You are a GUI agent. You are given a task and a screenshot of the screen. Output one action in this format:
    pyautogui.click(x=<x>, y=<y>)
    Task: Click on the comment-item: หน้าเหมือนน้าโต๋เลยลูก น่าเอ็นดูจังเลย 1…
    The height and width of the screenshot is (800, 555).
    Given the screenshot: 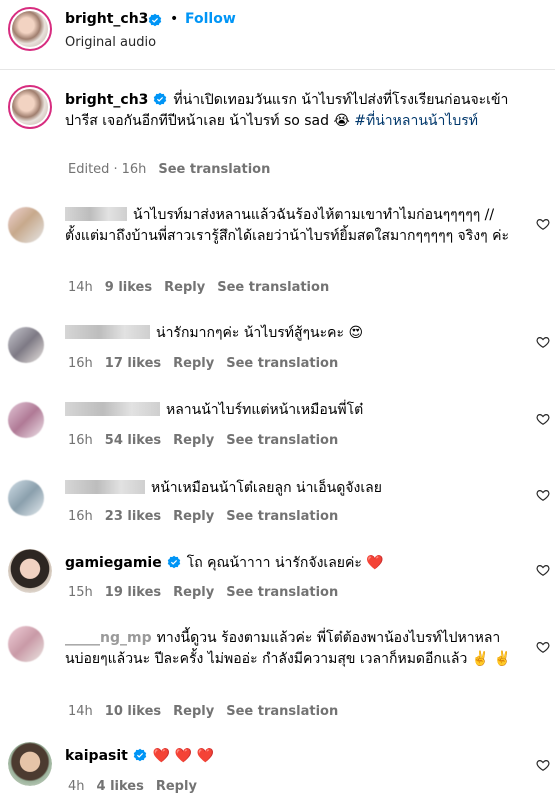 What is the action you would take?
    pyautogui.click(x=277, y=505)
    